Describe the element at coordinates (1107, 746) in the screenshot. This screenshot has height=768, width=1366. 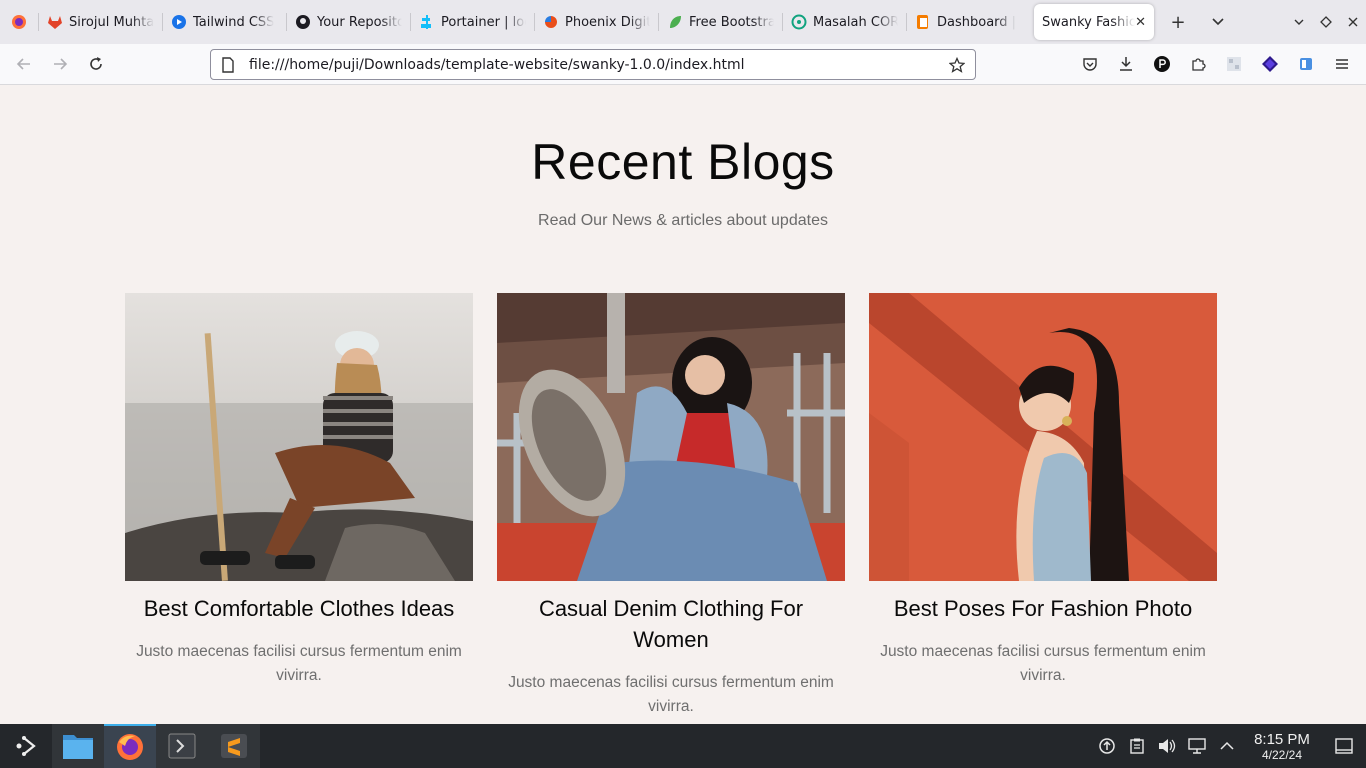
I see `update-notifier-icon` at that location.